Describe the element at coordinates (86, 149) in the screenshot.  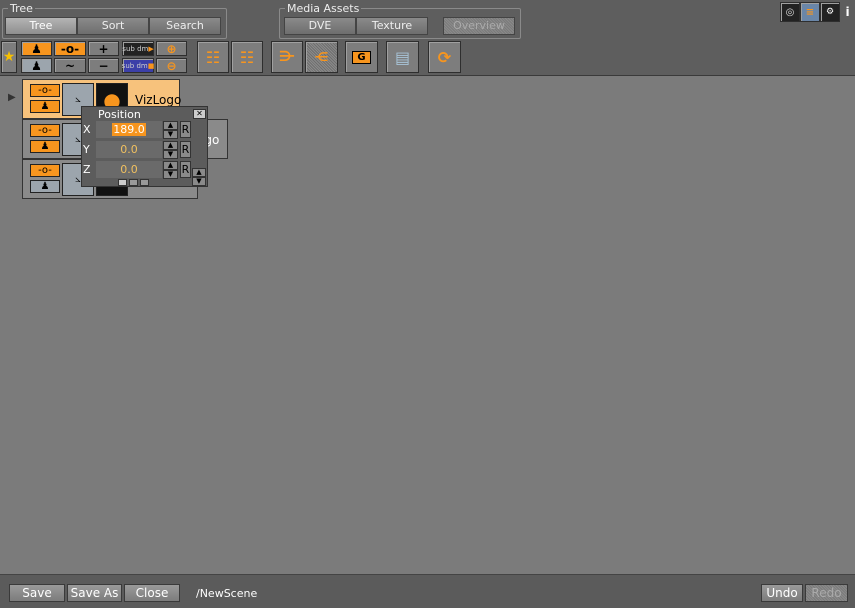
I see `y-label: Y` at that location.